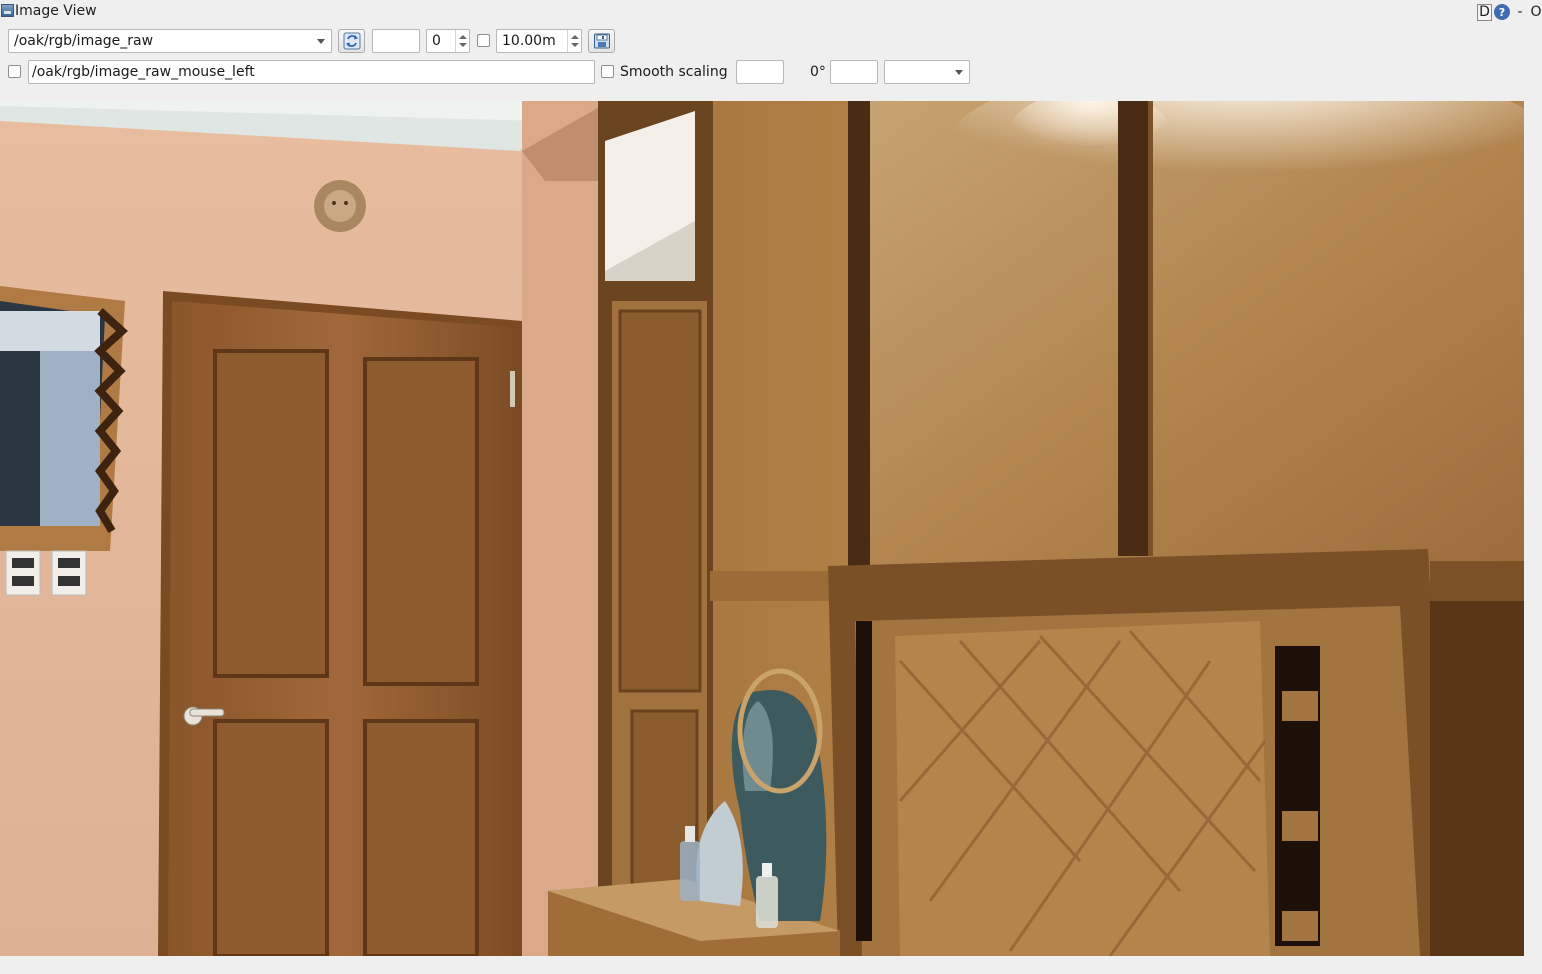 This screenshot has width=1542, height=974. What do you see at coordinates (574, 41) in the screenshot?
I see `max-range-arrows` at bounding box center [574, 41].